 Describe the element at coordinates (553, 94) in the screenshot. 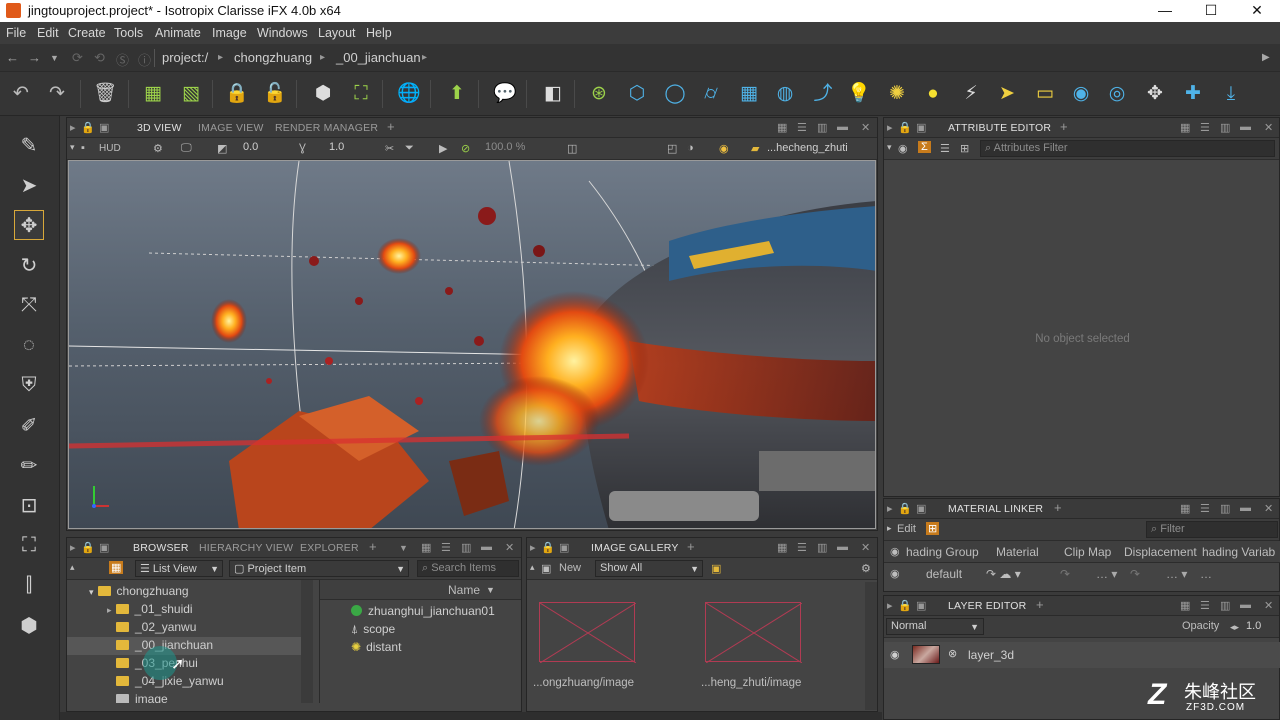

I see `combiner-icon: ◧` at that location.